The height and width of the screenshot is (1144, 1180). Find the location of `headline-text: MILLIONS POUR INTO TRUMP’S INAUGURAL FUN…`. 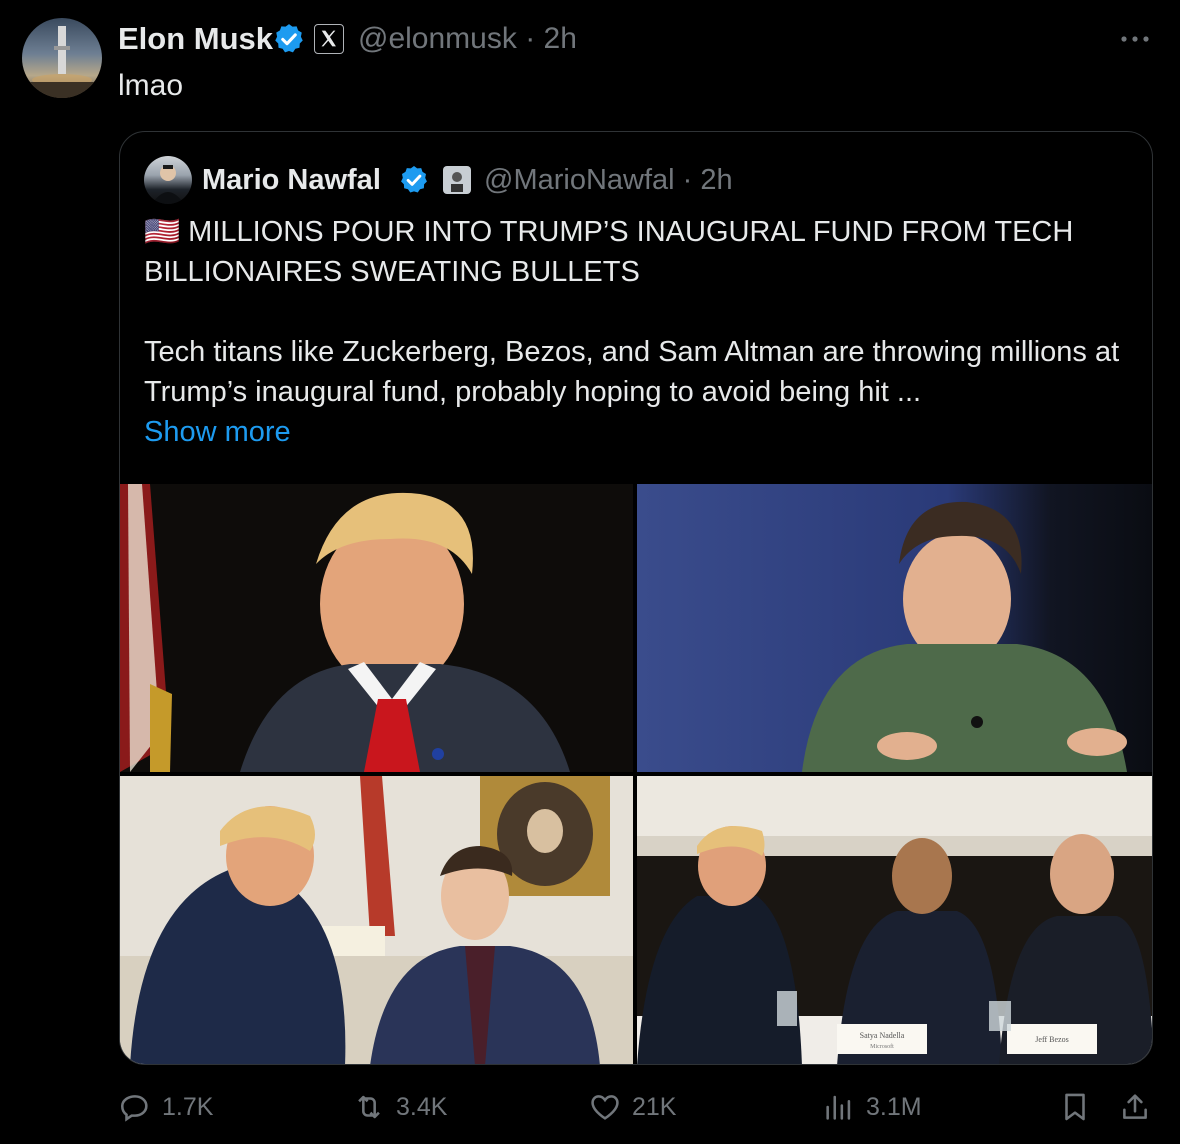

headline-text: MILLIONS POUR INTO TRUMP’S INAUGURAL FUN… is located at coordinates (609, 252).